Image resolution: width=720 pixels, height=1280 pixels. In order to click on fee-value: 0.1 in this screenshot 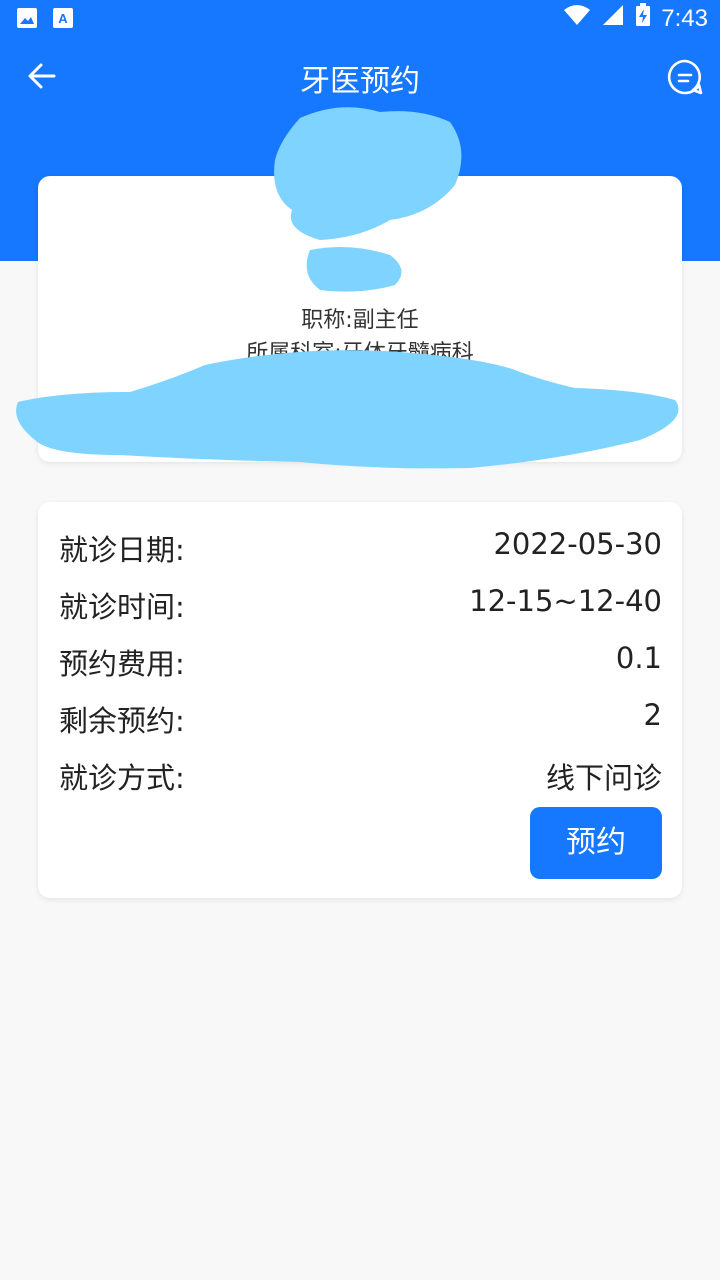, I will do `click(638, 658)`.